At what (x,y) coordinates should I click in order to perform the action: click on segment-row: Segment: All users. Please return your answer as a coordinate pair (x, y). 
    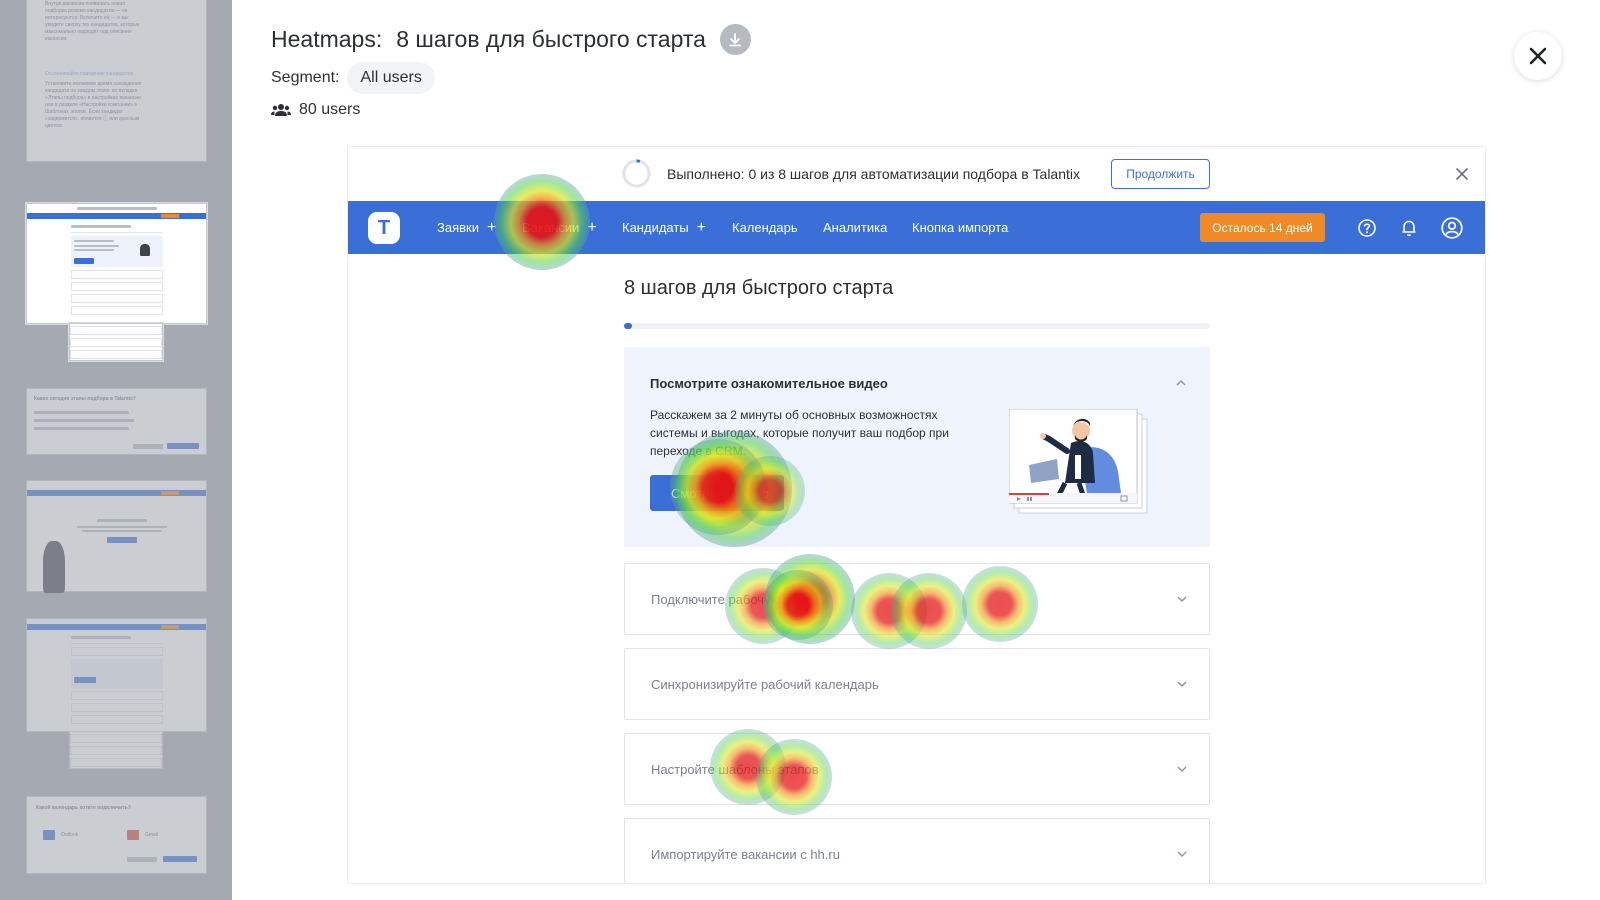
    Looking at the image, I should click on (353, 78).